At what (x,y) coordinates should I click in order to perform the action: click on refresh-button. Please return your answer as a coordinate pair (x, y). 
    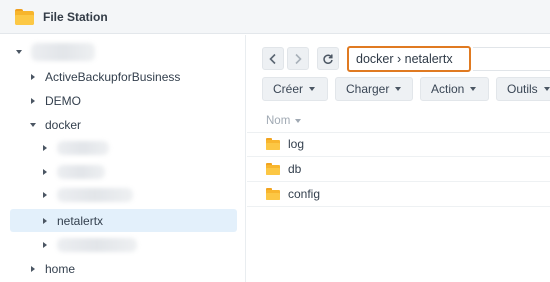
    Looking at the image, I should click on (328, 58).